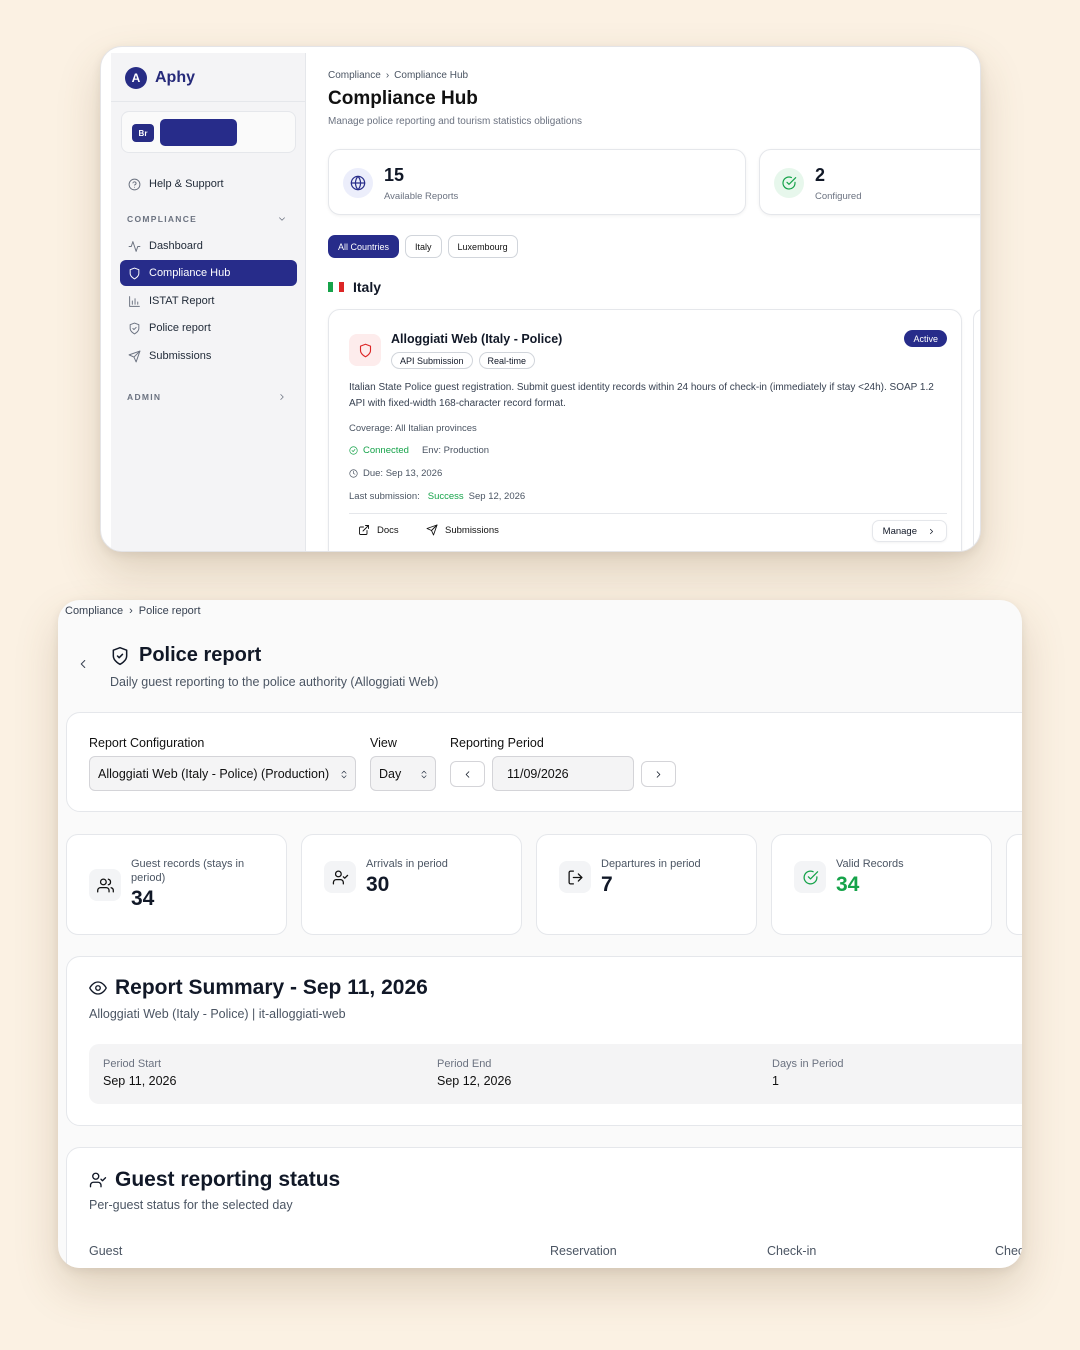  I want to click on sidebar-item-help: Help & Support, so click(208, 184).